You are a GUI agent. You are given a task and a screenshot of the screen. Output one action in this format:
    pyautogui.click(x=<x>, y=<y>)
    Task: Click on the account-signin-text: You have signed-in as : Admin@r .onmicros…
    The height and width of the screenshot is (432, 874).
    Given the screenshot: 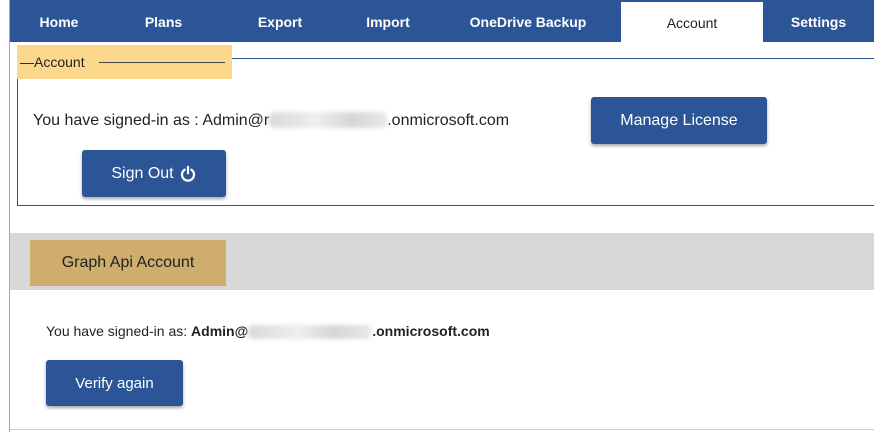 What is the action you would take?
    pyautogui.click(x=271, y=121)
    